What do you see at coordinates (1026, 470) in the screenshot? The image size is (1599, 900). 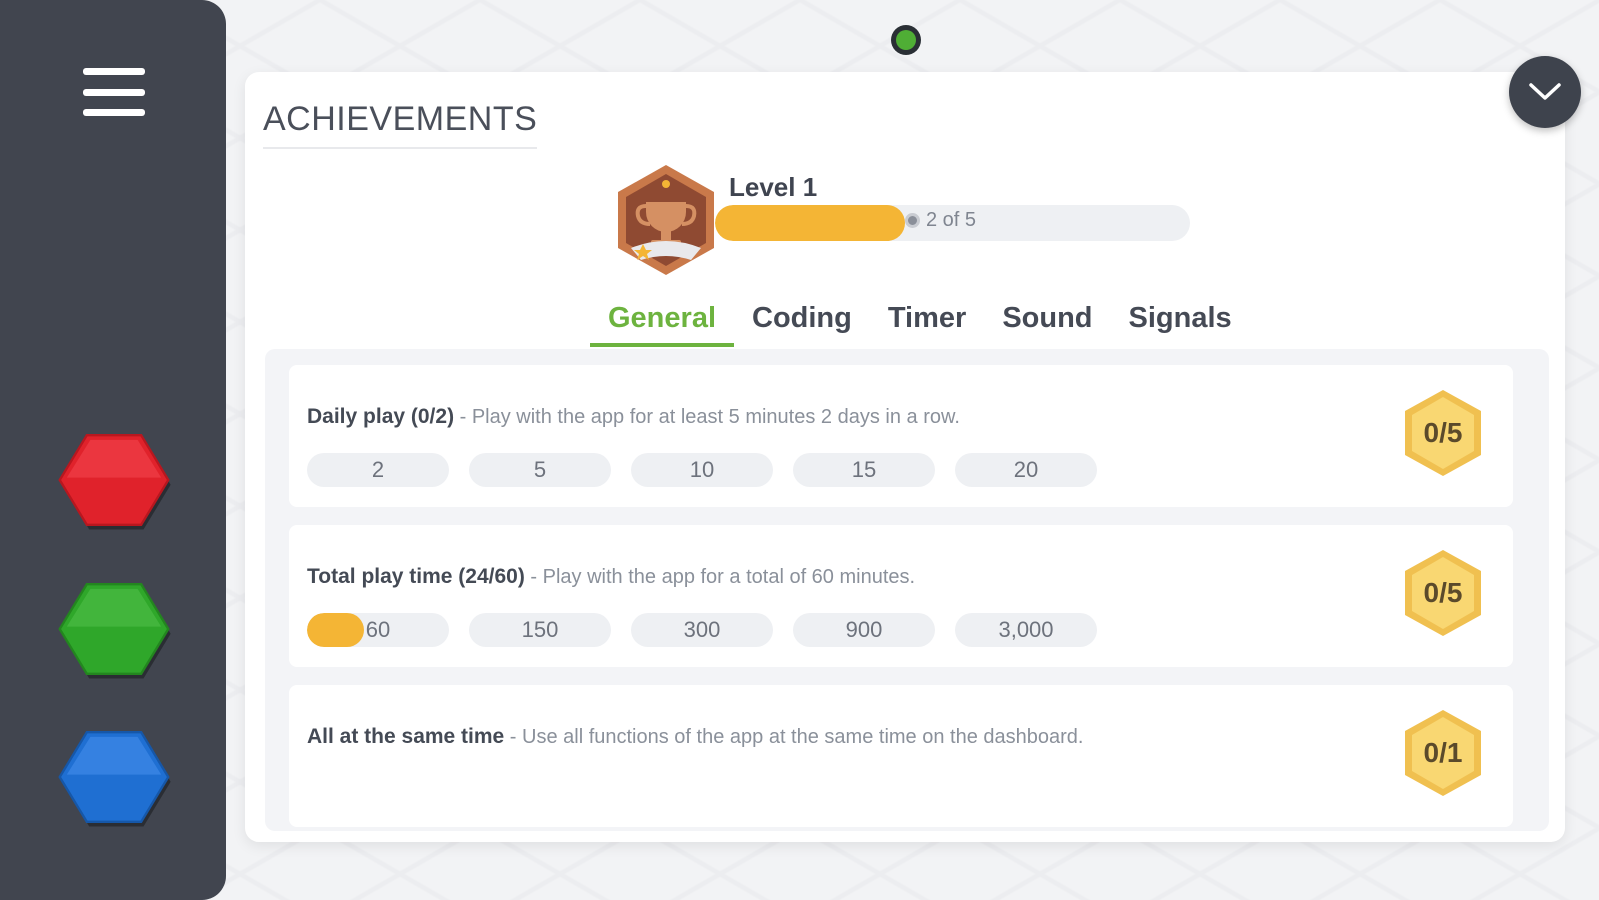 I see `step-pill: 20` at bounding box center [1026, 470].